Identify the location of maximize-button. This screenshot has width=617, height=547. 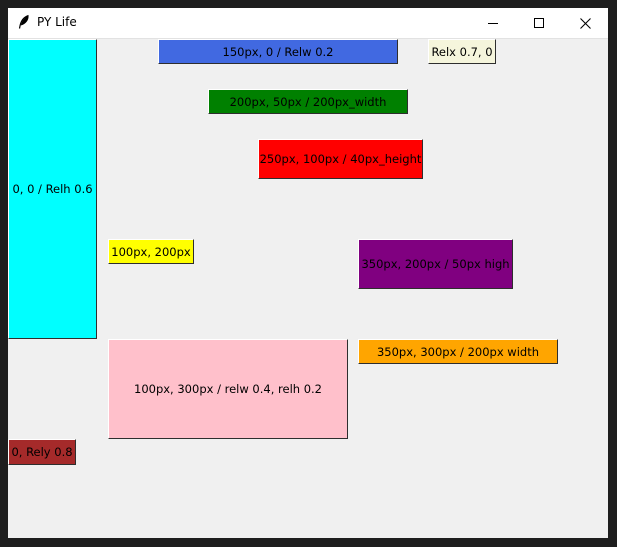
(539, 23).